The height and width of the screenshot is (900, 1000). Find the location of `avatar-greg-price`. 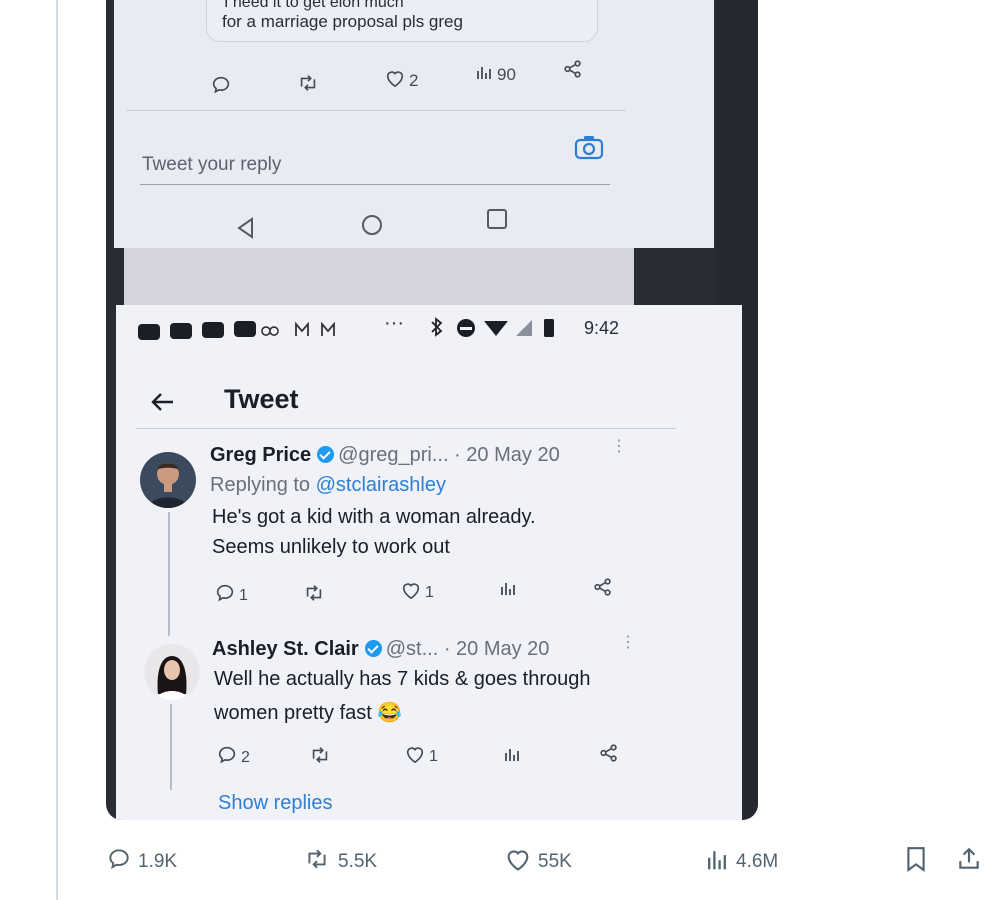

avatar-greg-price is located at coordinates (168, 480).